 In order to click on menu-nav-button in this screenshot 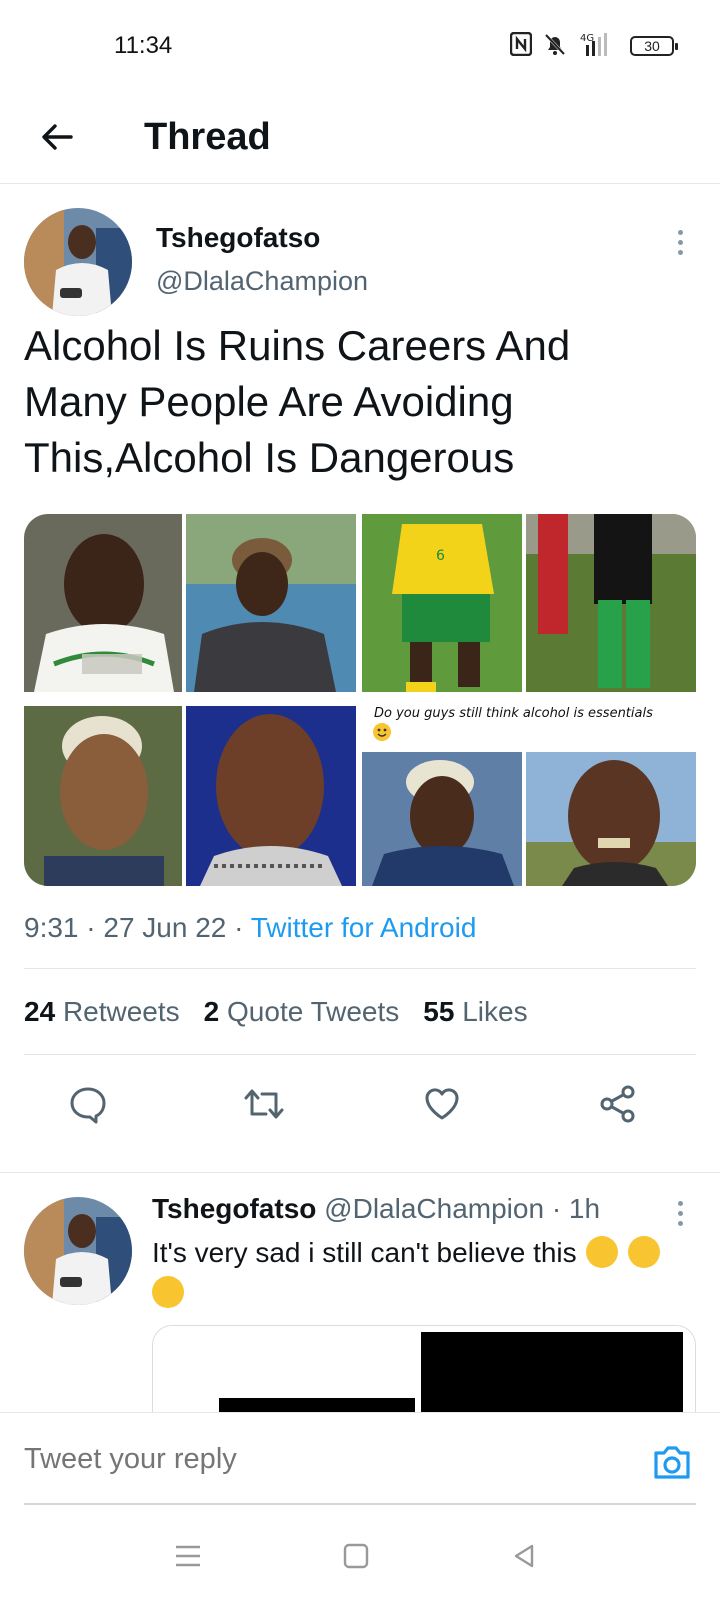, I will do `click(188, 1556)`.